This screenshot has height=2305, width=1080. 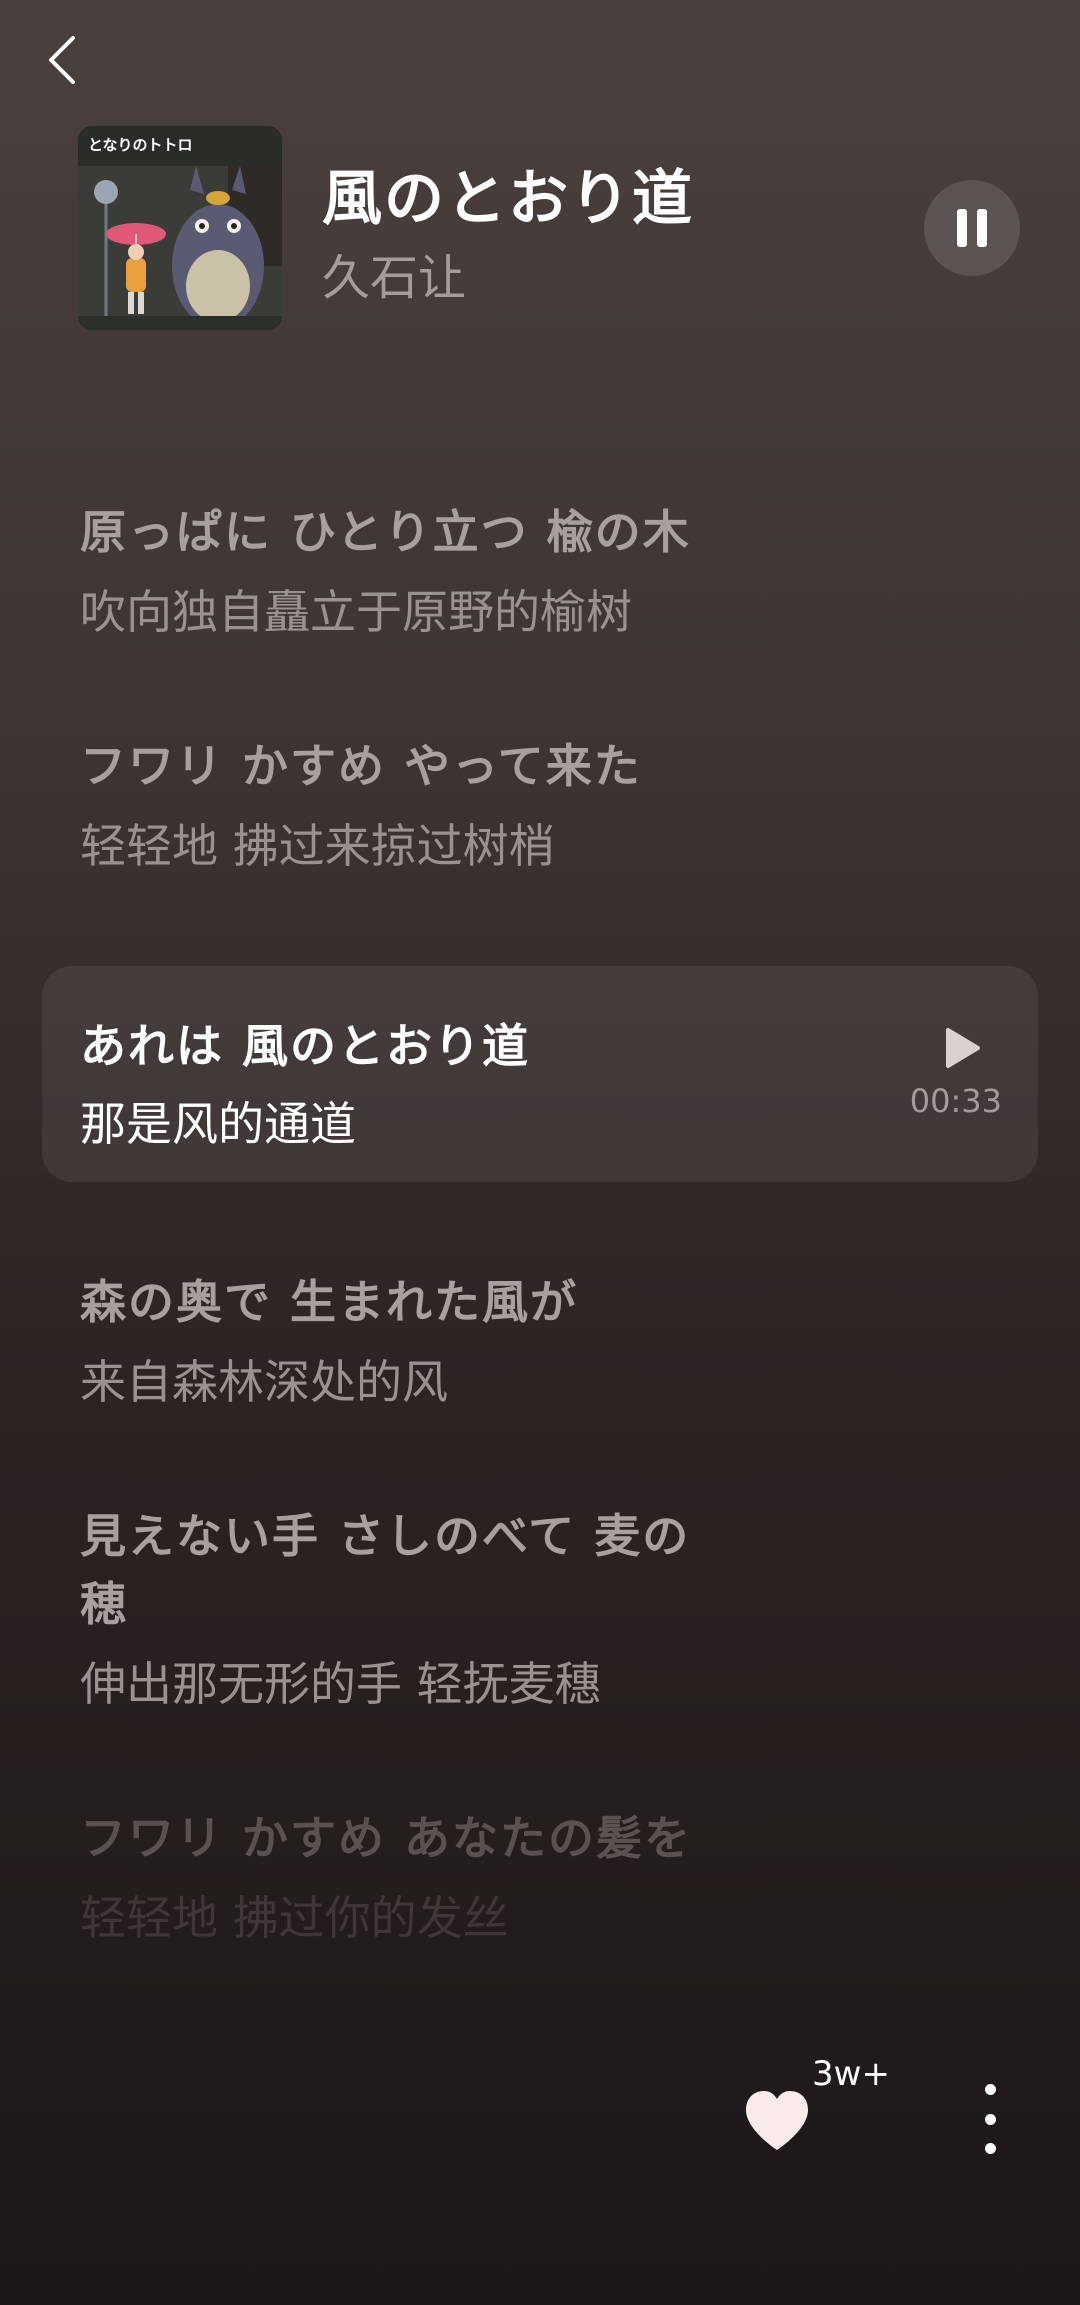 I want to click on back-button, so click(x=62, y=60).